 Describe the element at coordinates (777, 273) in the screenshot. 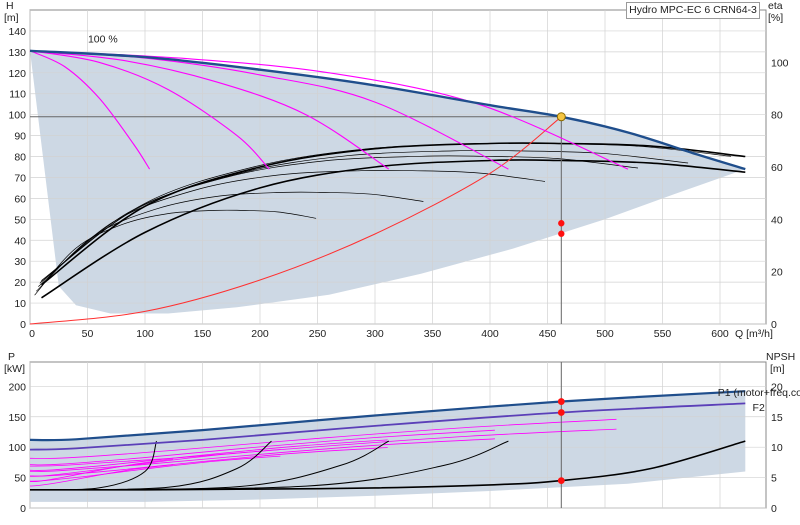

I see `y2-tick-label: 20` at that location.